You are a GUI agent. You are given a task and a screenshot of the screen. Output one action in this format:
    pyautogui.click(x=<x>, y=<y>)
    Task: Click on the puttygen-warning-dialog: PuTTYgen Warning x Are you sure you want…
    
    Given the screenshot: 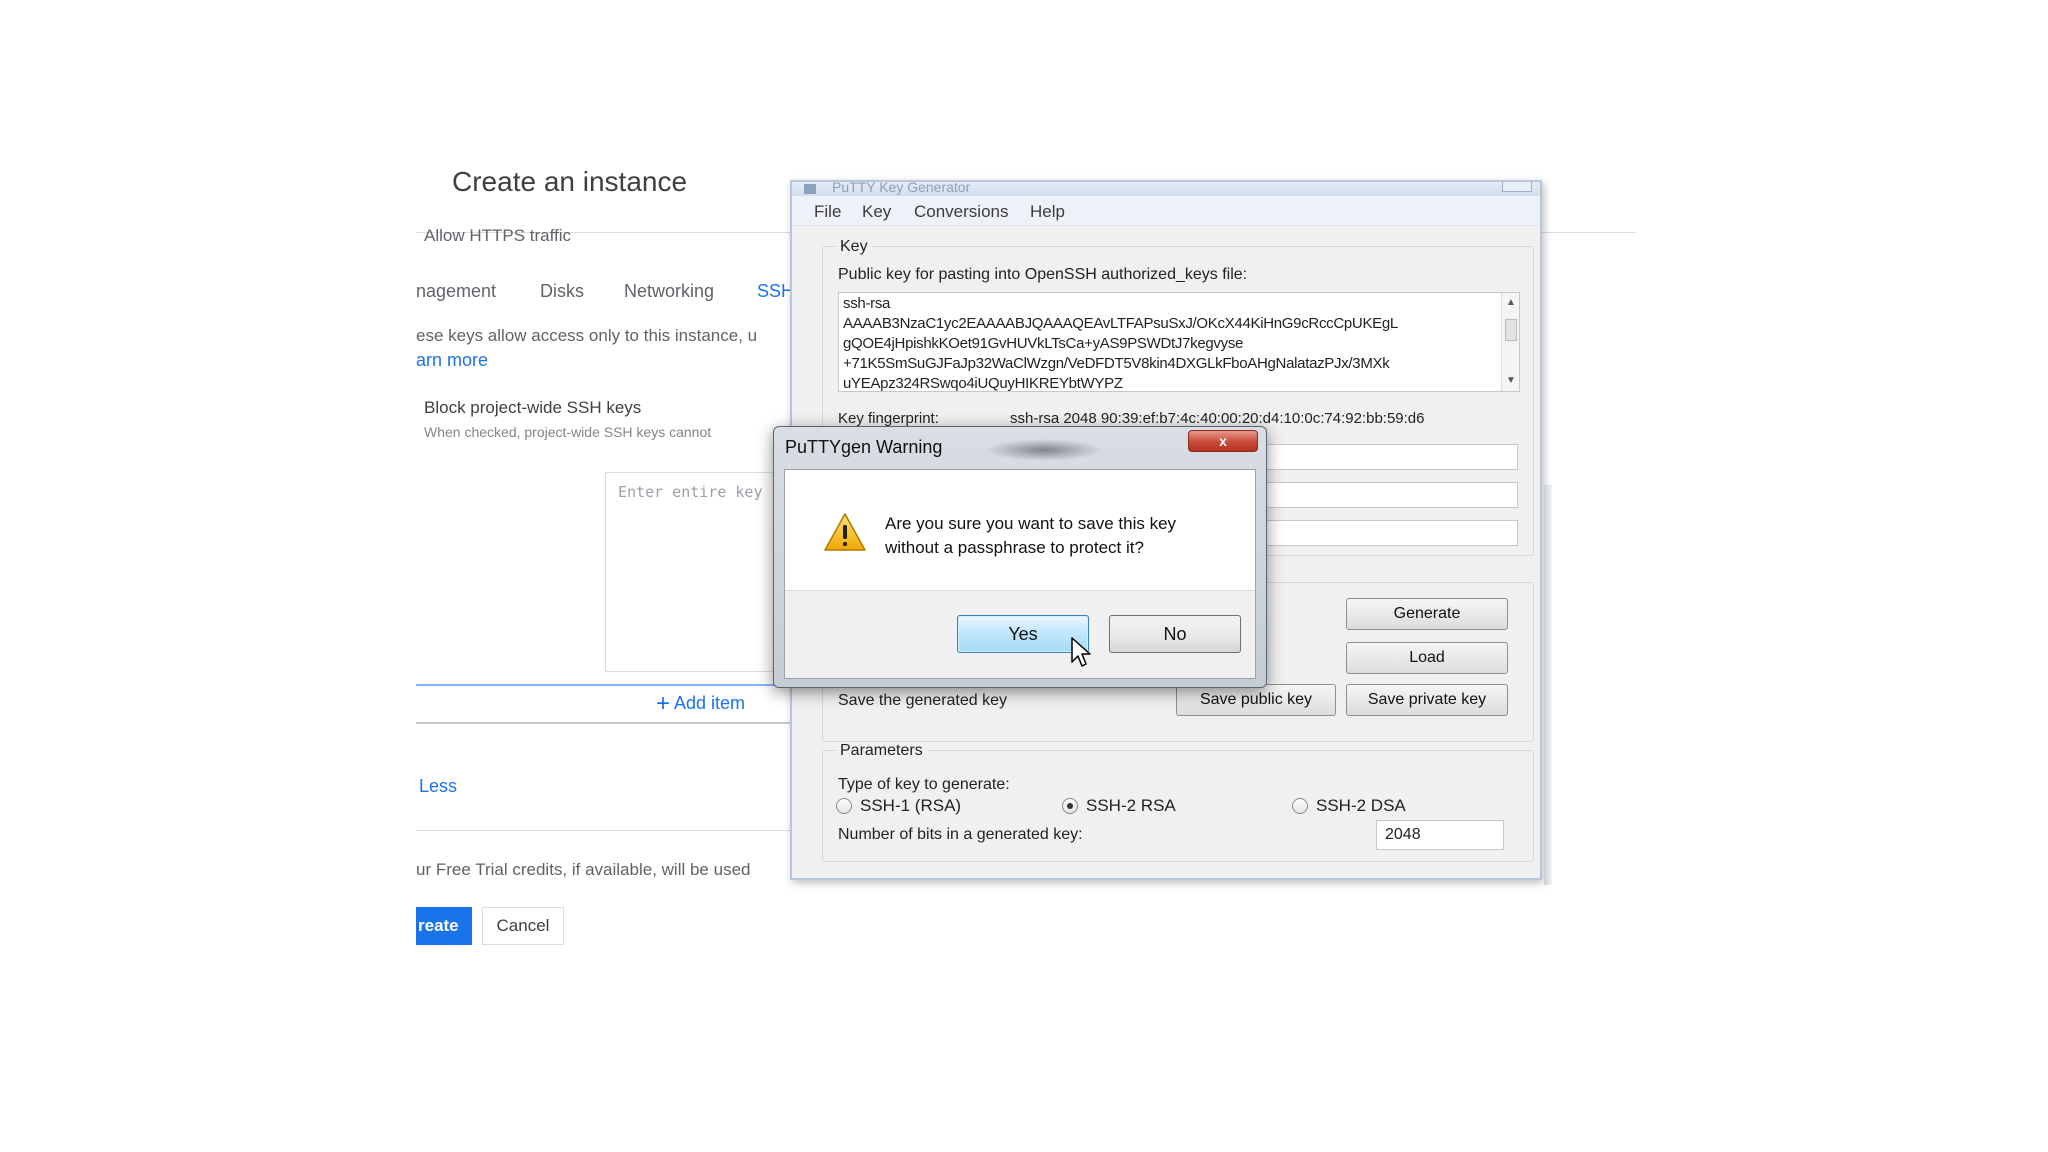 What is the action you would take?
    pyautogui.click(x=1020, y=557)
    